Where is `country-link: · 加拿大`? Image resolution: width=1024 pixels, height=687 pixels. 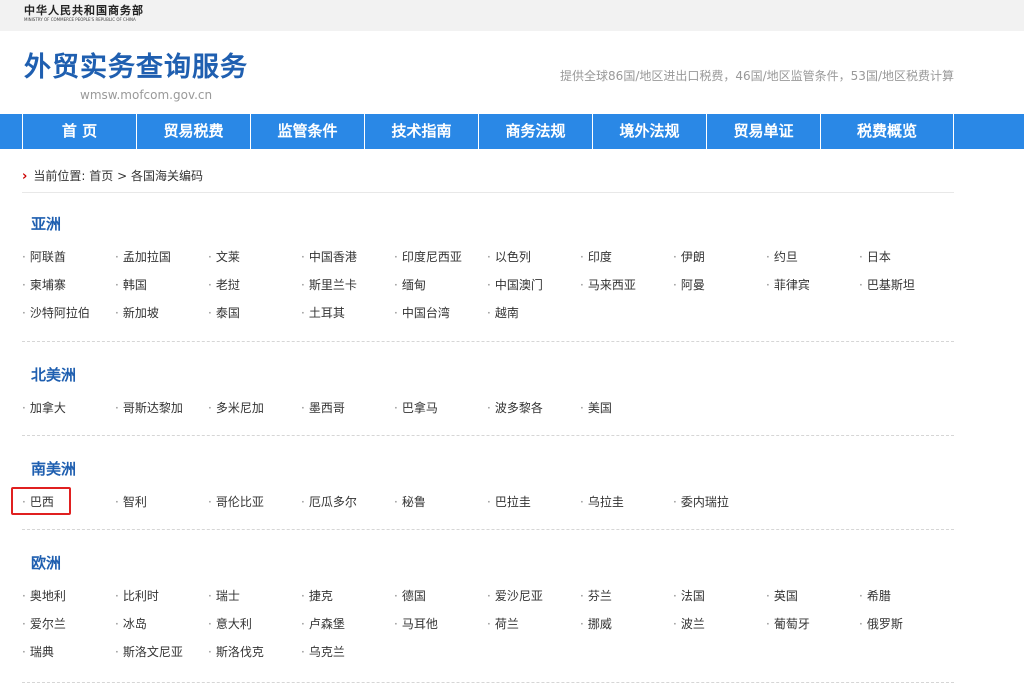
country-link: · 加拿大 is located at coordinates (44, 408).